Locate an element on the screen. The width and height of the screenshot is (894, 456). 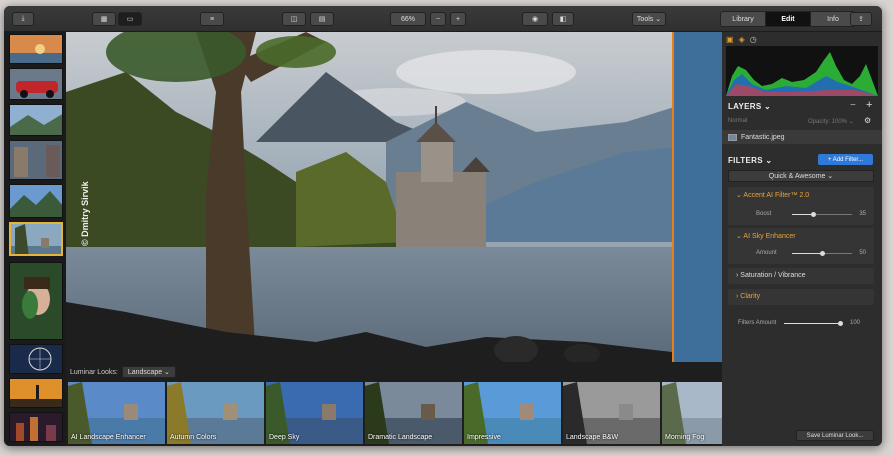
add-layer-button: + is located at coordinates (869, 105).